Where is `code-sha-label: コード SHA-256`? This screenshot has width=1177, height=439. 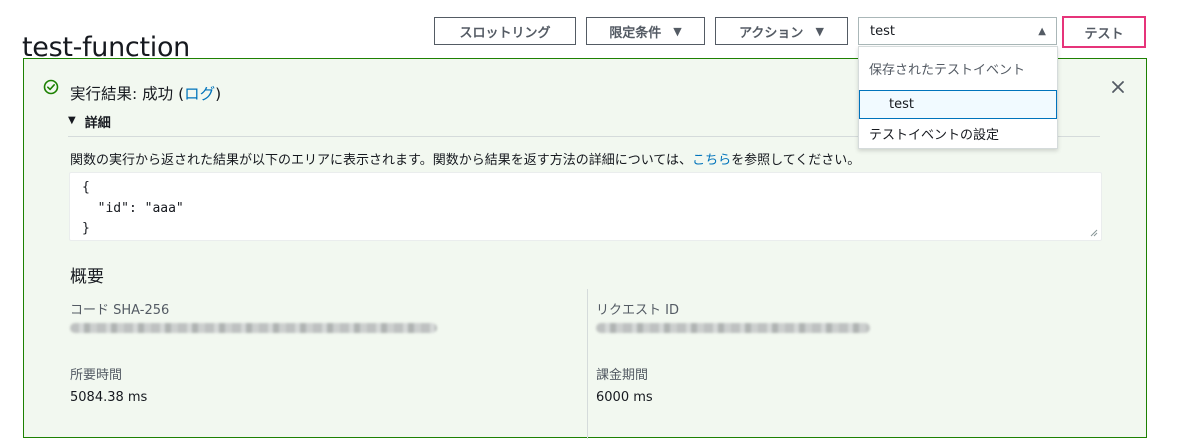
code-sha-label: コード SHA-256 is located at coordinates (120, 310).